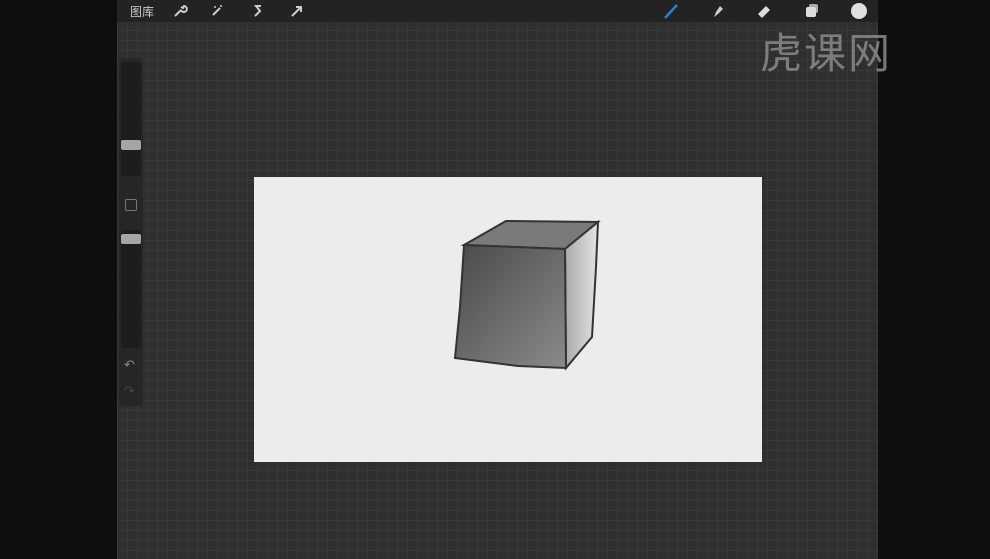 This screenshot has height=559, width=990. Describe the element at coordinates (764, 11) in the screenshot. I see `eraser-icon` at that location.